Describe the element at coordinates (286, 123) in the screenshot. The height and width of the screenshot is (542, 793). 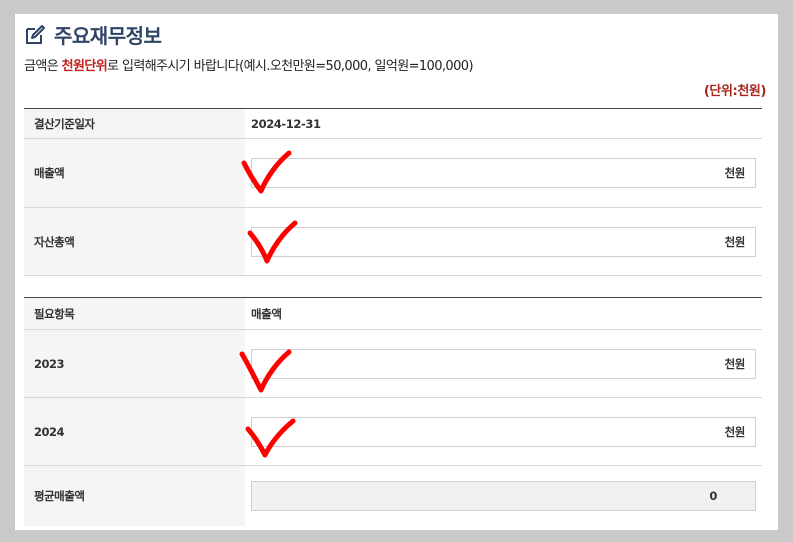
I see `settlement-date-value: 2024-12-31` at that location.